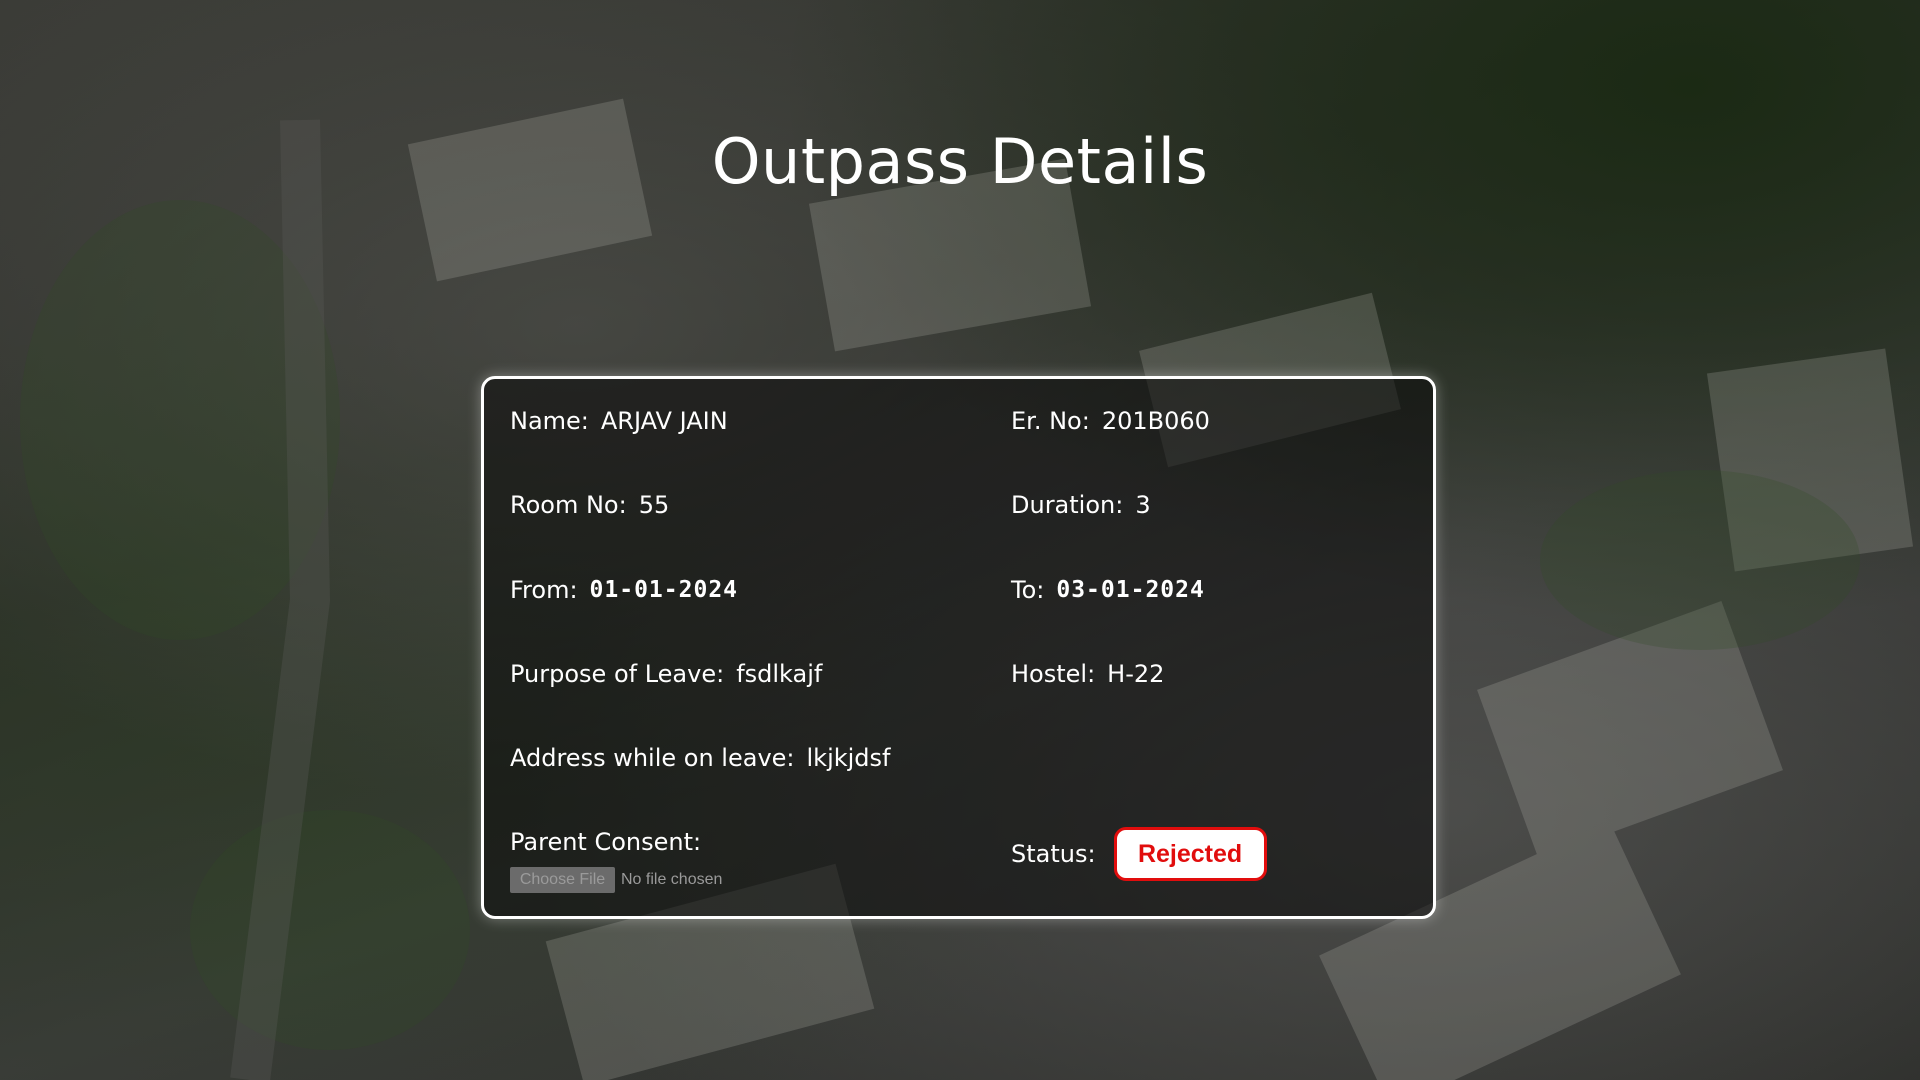 The height and width of the screenshot is (1080, 1920). I want to click on from-field: From: 01-01-2024, so click(624, 590).